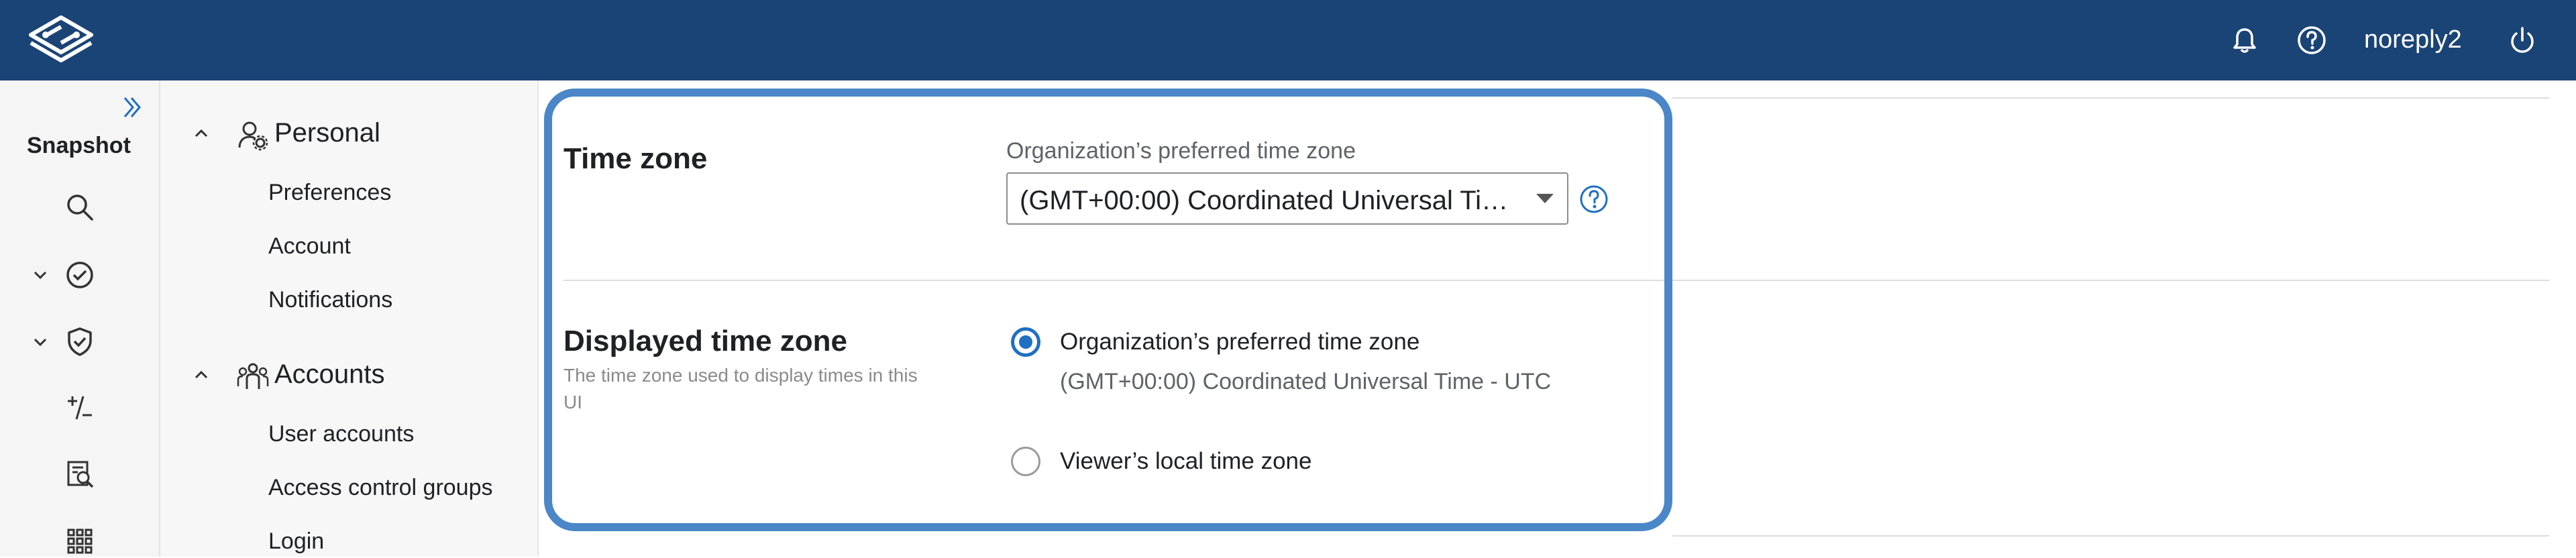  What do you see at coordinates (80, 207) in the screenshot?
I see `search-icon` at bounding box center [80, 207].